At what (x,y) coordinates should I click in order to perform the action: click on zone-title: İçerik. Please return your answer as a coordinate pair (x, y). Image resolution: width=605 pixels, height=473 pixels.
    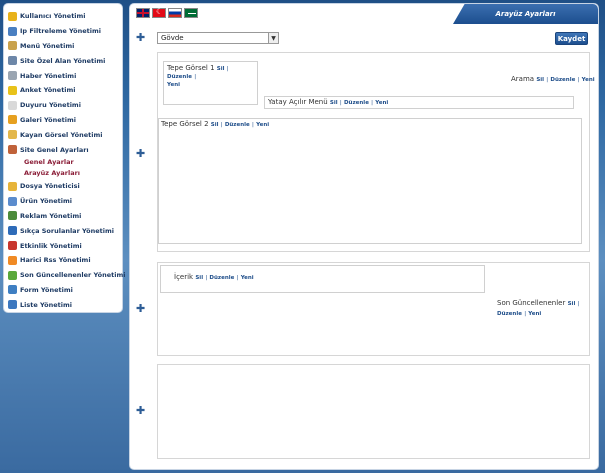
    Looking at the image, I should click on (184, 277).